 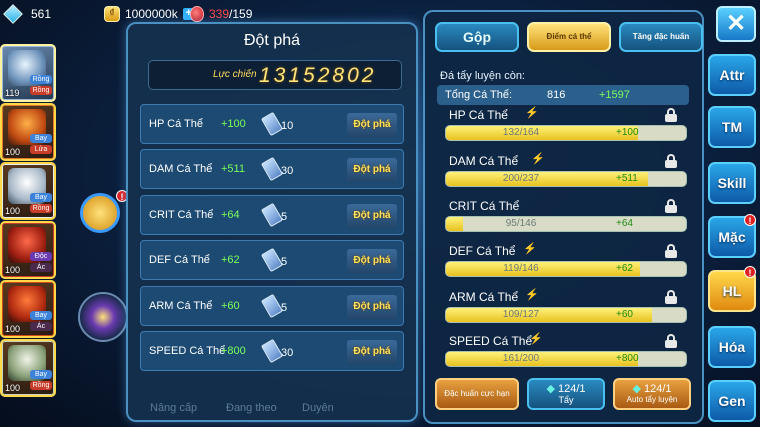 I want to click on stat-bar: 109/127 +60, so click(x=566, y=315).